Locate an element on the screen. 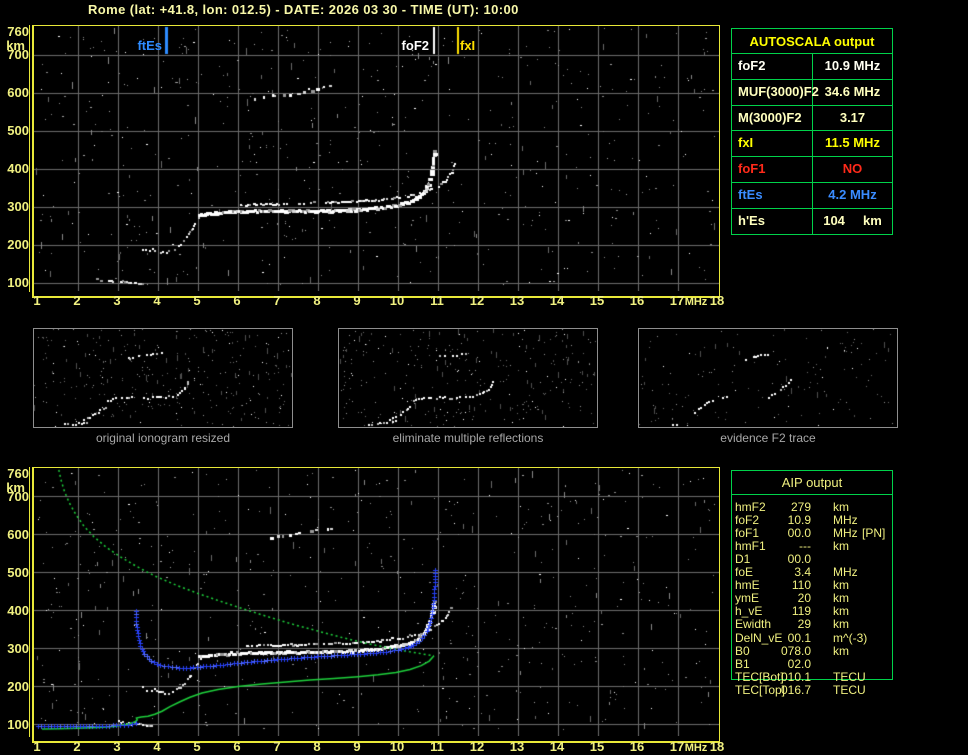 The image size is (968, 755). autoscala-row-value: 4.2 MHz is located at coordinates (852, 194).